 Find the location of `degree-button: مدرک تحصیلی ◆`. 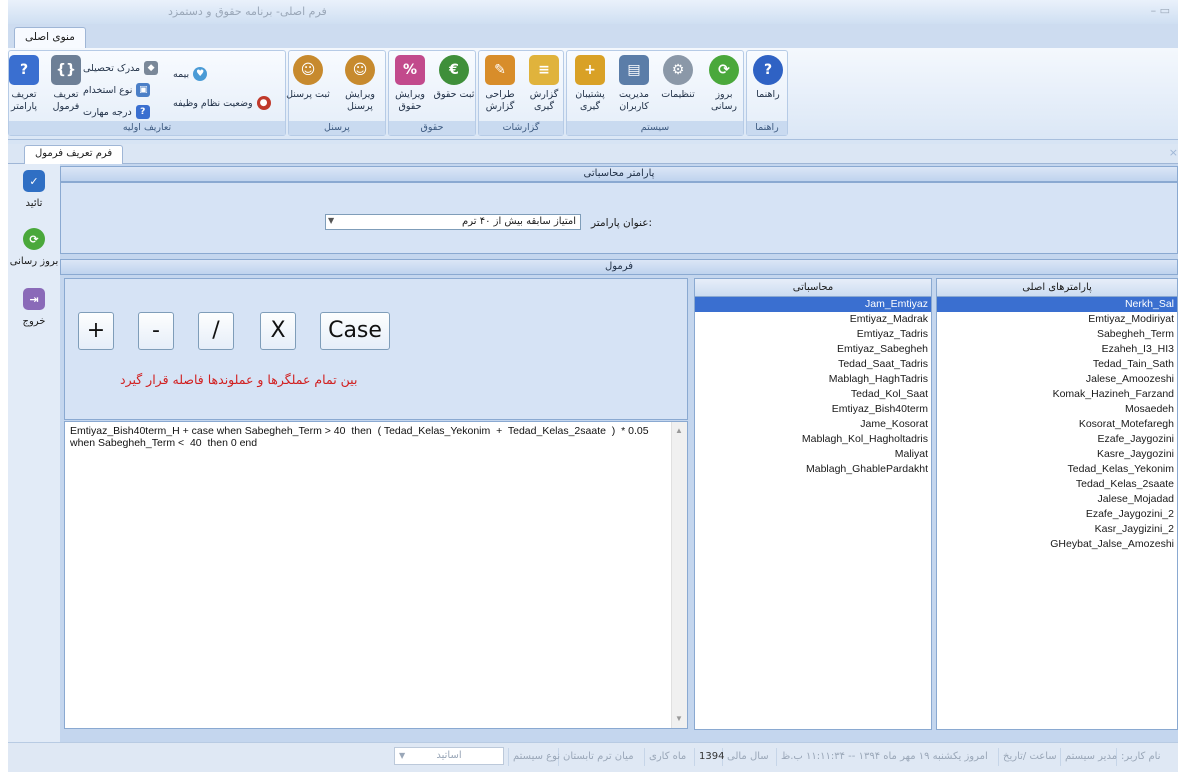

degree-button: مدرک تحصیلی ◆ is located at coordinates (121, 68).